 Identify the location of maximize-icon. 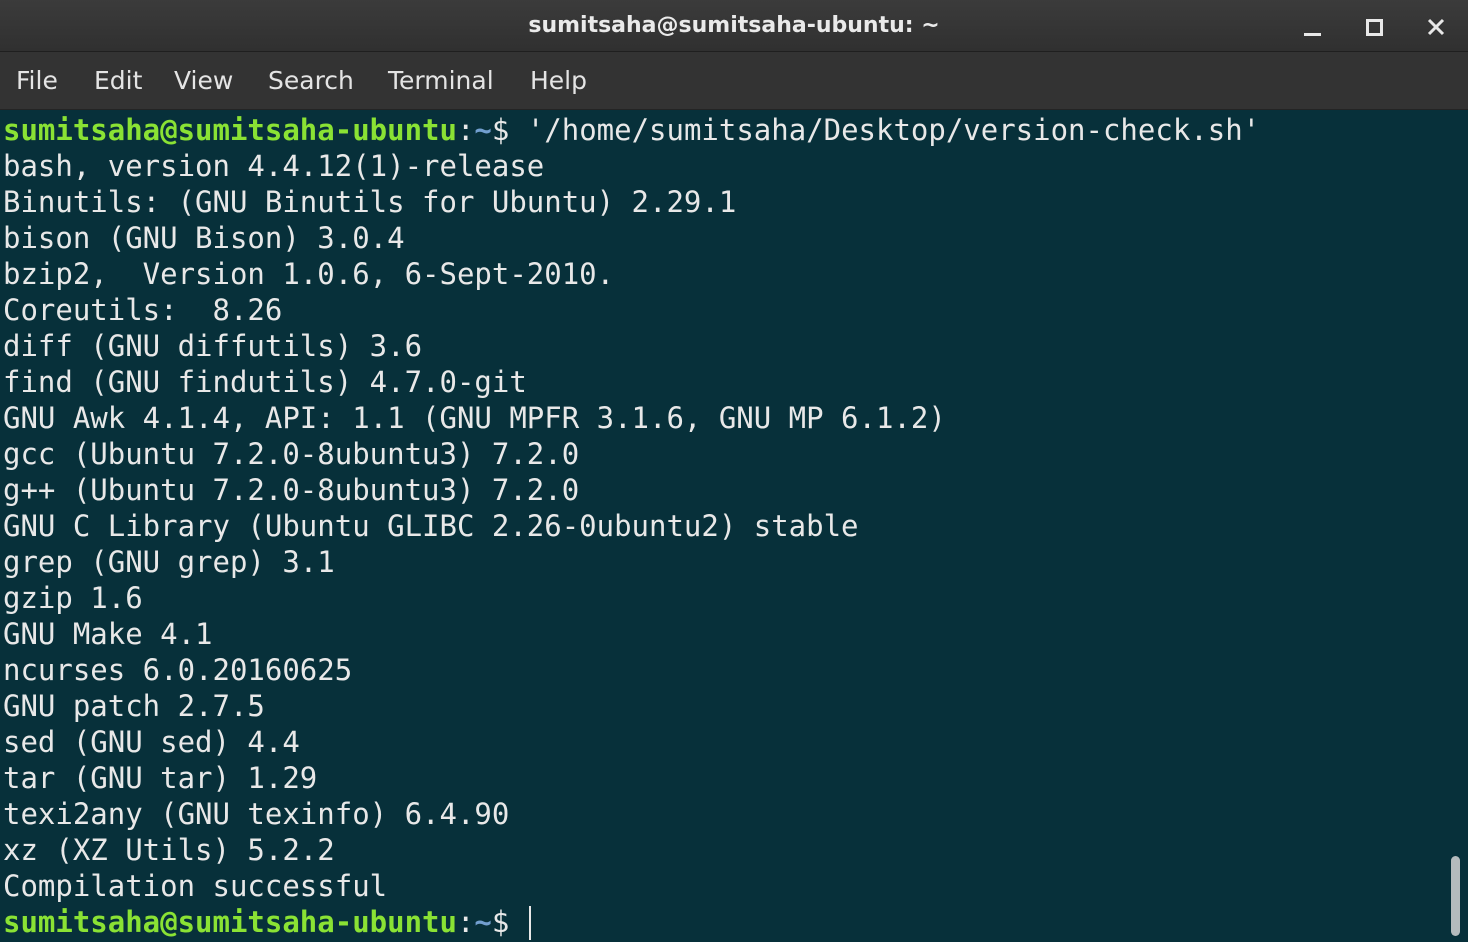
(1374, 27).